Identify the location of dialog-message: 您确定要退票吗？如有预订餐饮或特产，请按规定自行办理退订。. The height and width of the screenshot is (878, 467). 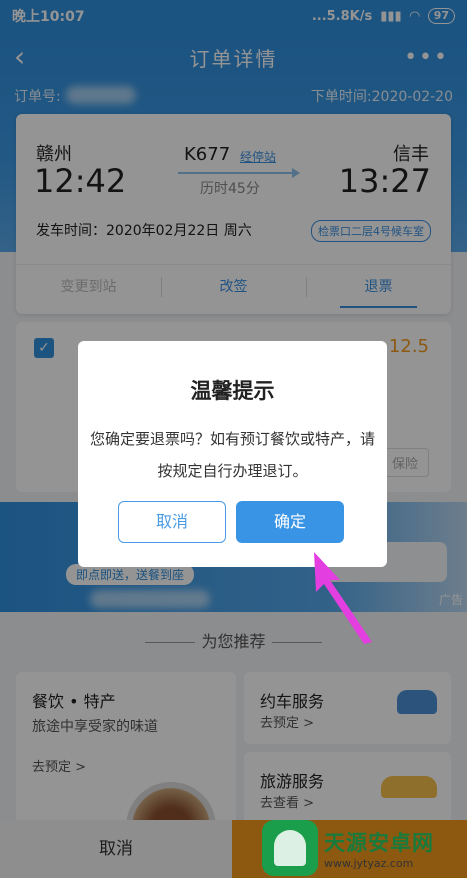
(233, 455).